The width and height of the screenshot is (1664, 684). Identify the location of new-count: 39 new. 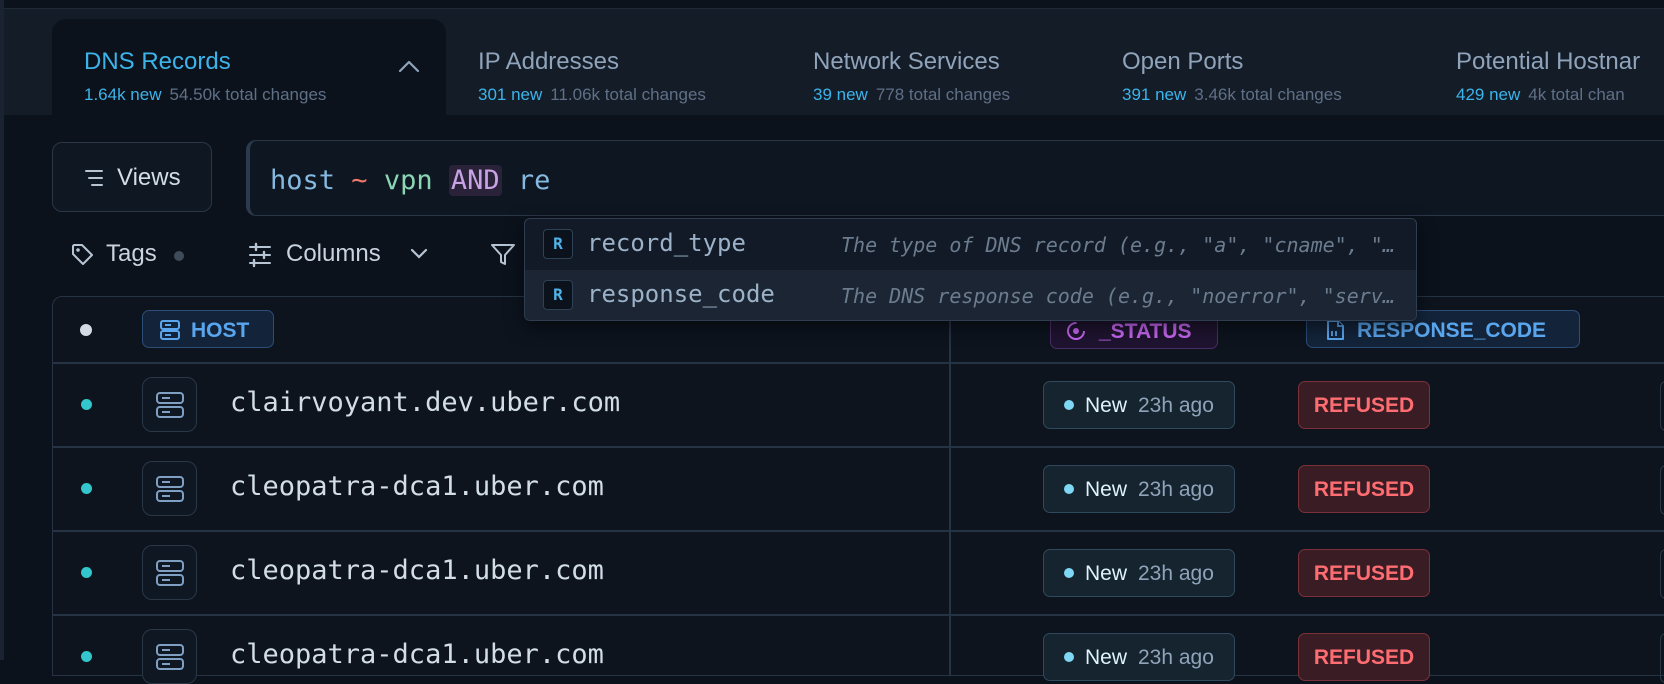
(840, 94).